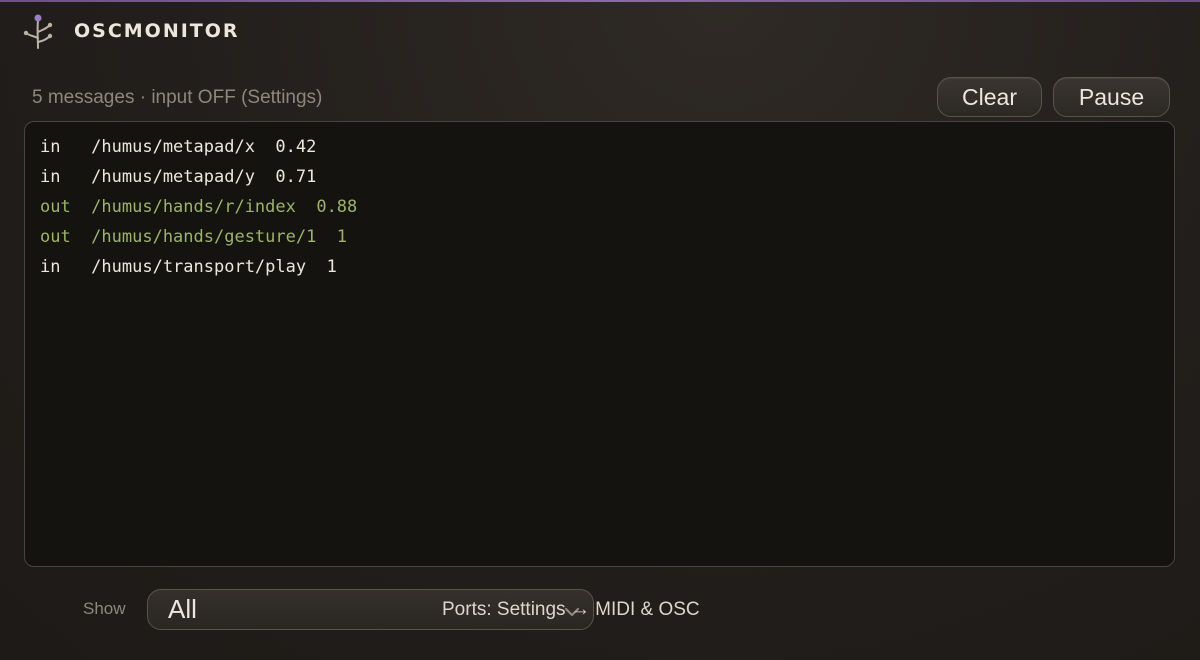  I want to click on app-title: OSCMONITOR, so click(157, 31).